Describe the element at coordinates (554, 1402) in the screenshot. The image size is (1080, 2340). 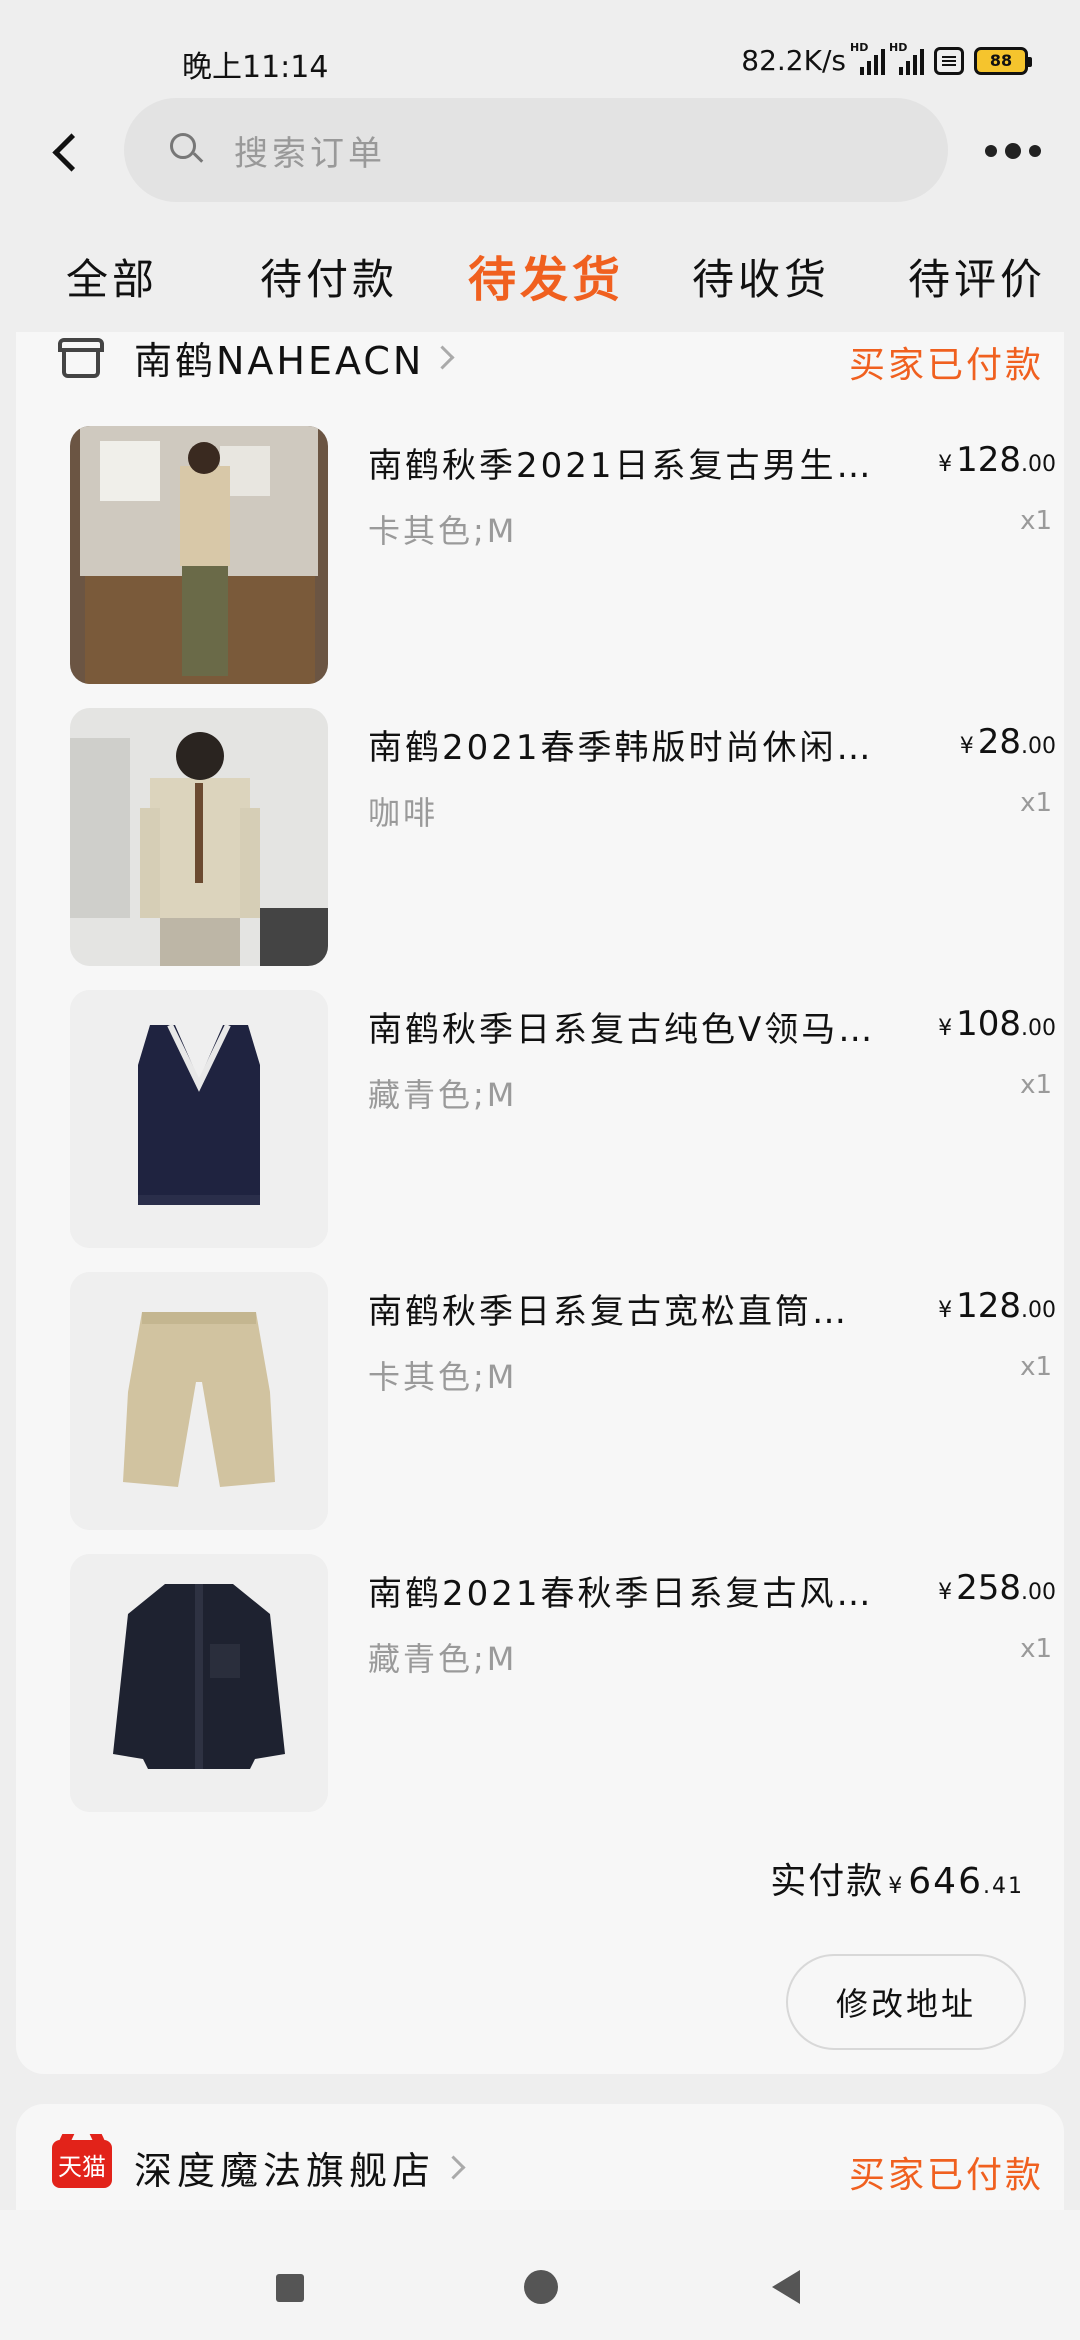
I see `order-item: 南鹤秋季日系复古宽松直筒… ¥128.00 卡其色;M x1` at that location.